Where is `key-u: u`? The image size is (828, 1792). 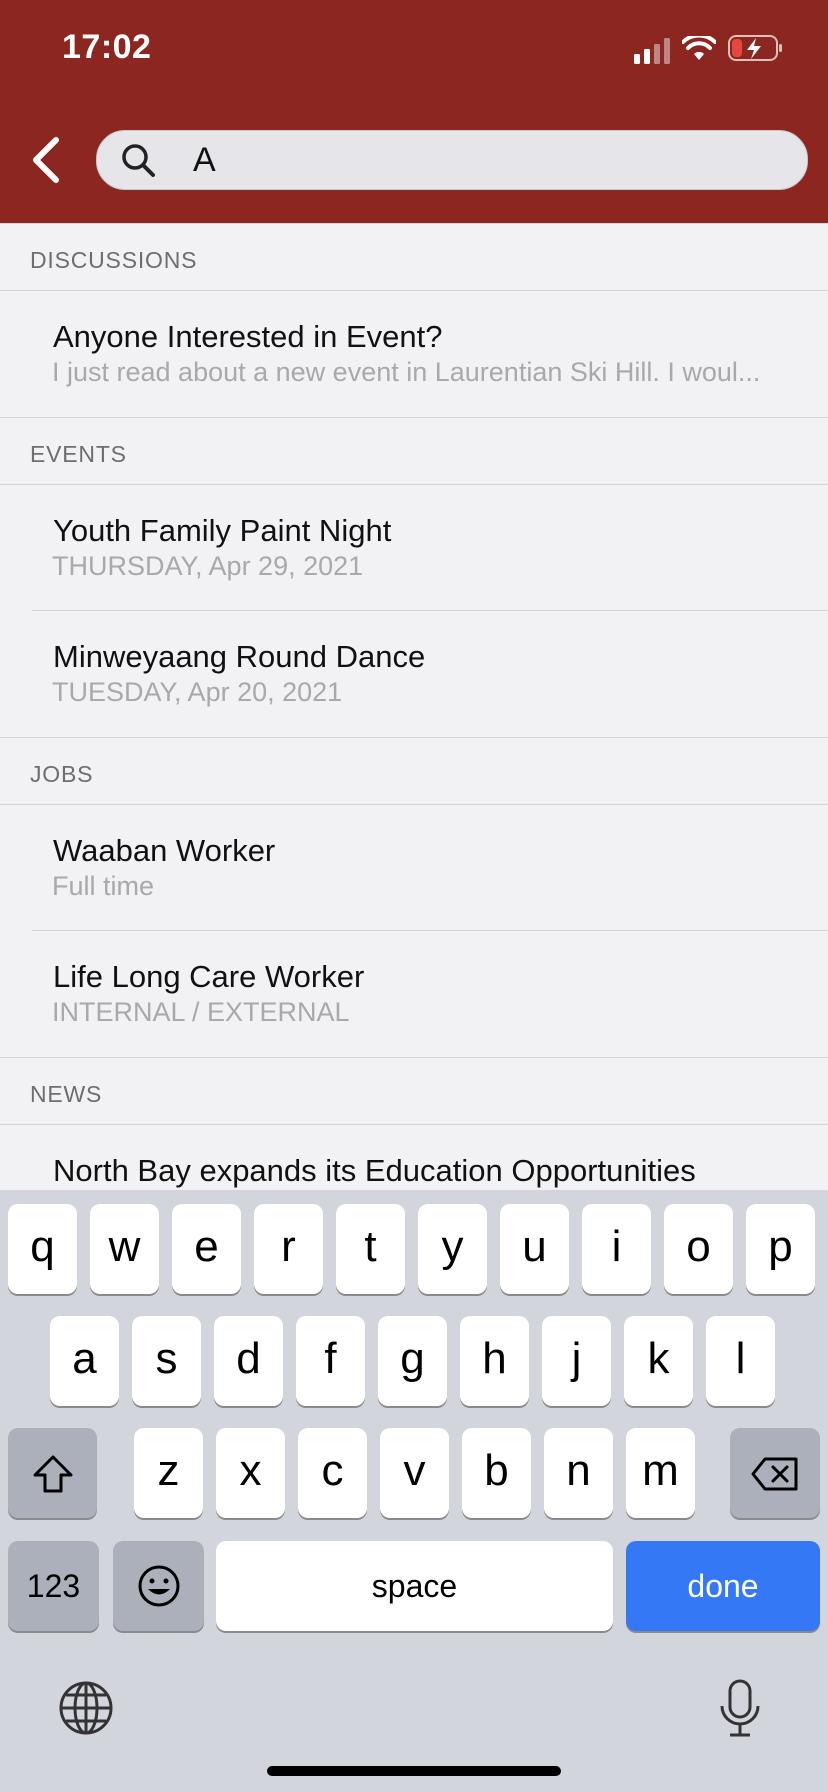 key-u: u is located at coordinates (534, 1249).